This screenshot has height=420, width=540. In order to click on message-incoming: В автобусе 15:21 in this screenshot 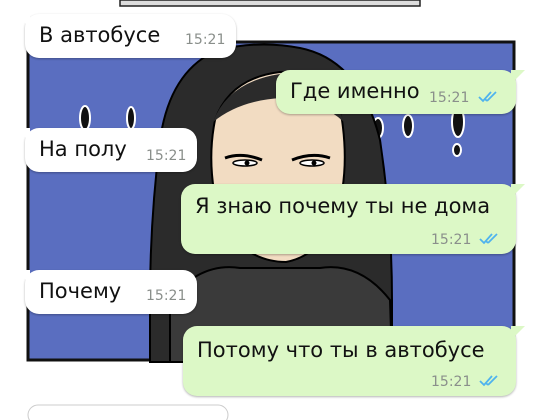, I will do `click(126, 36)`.